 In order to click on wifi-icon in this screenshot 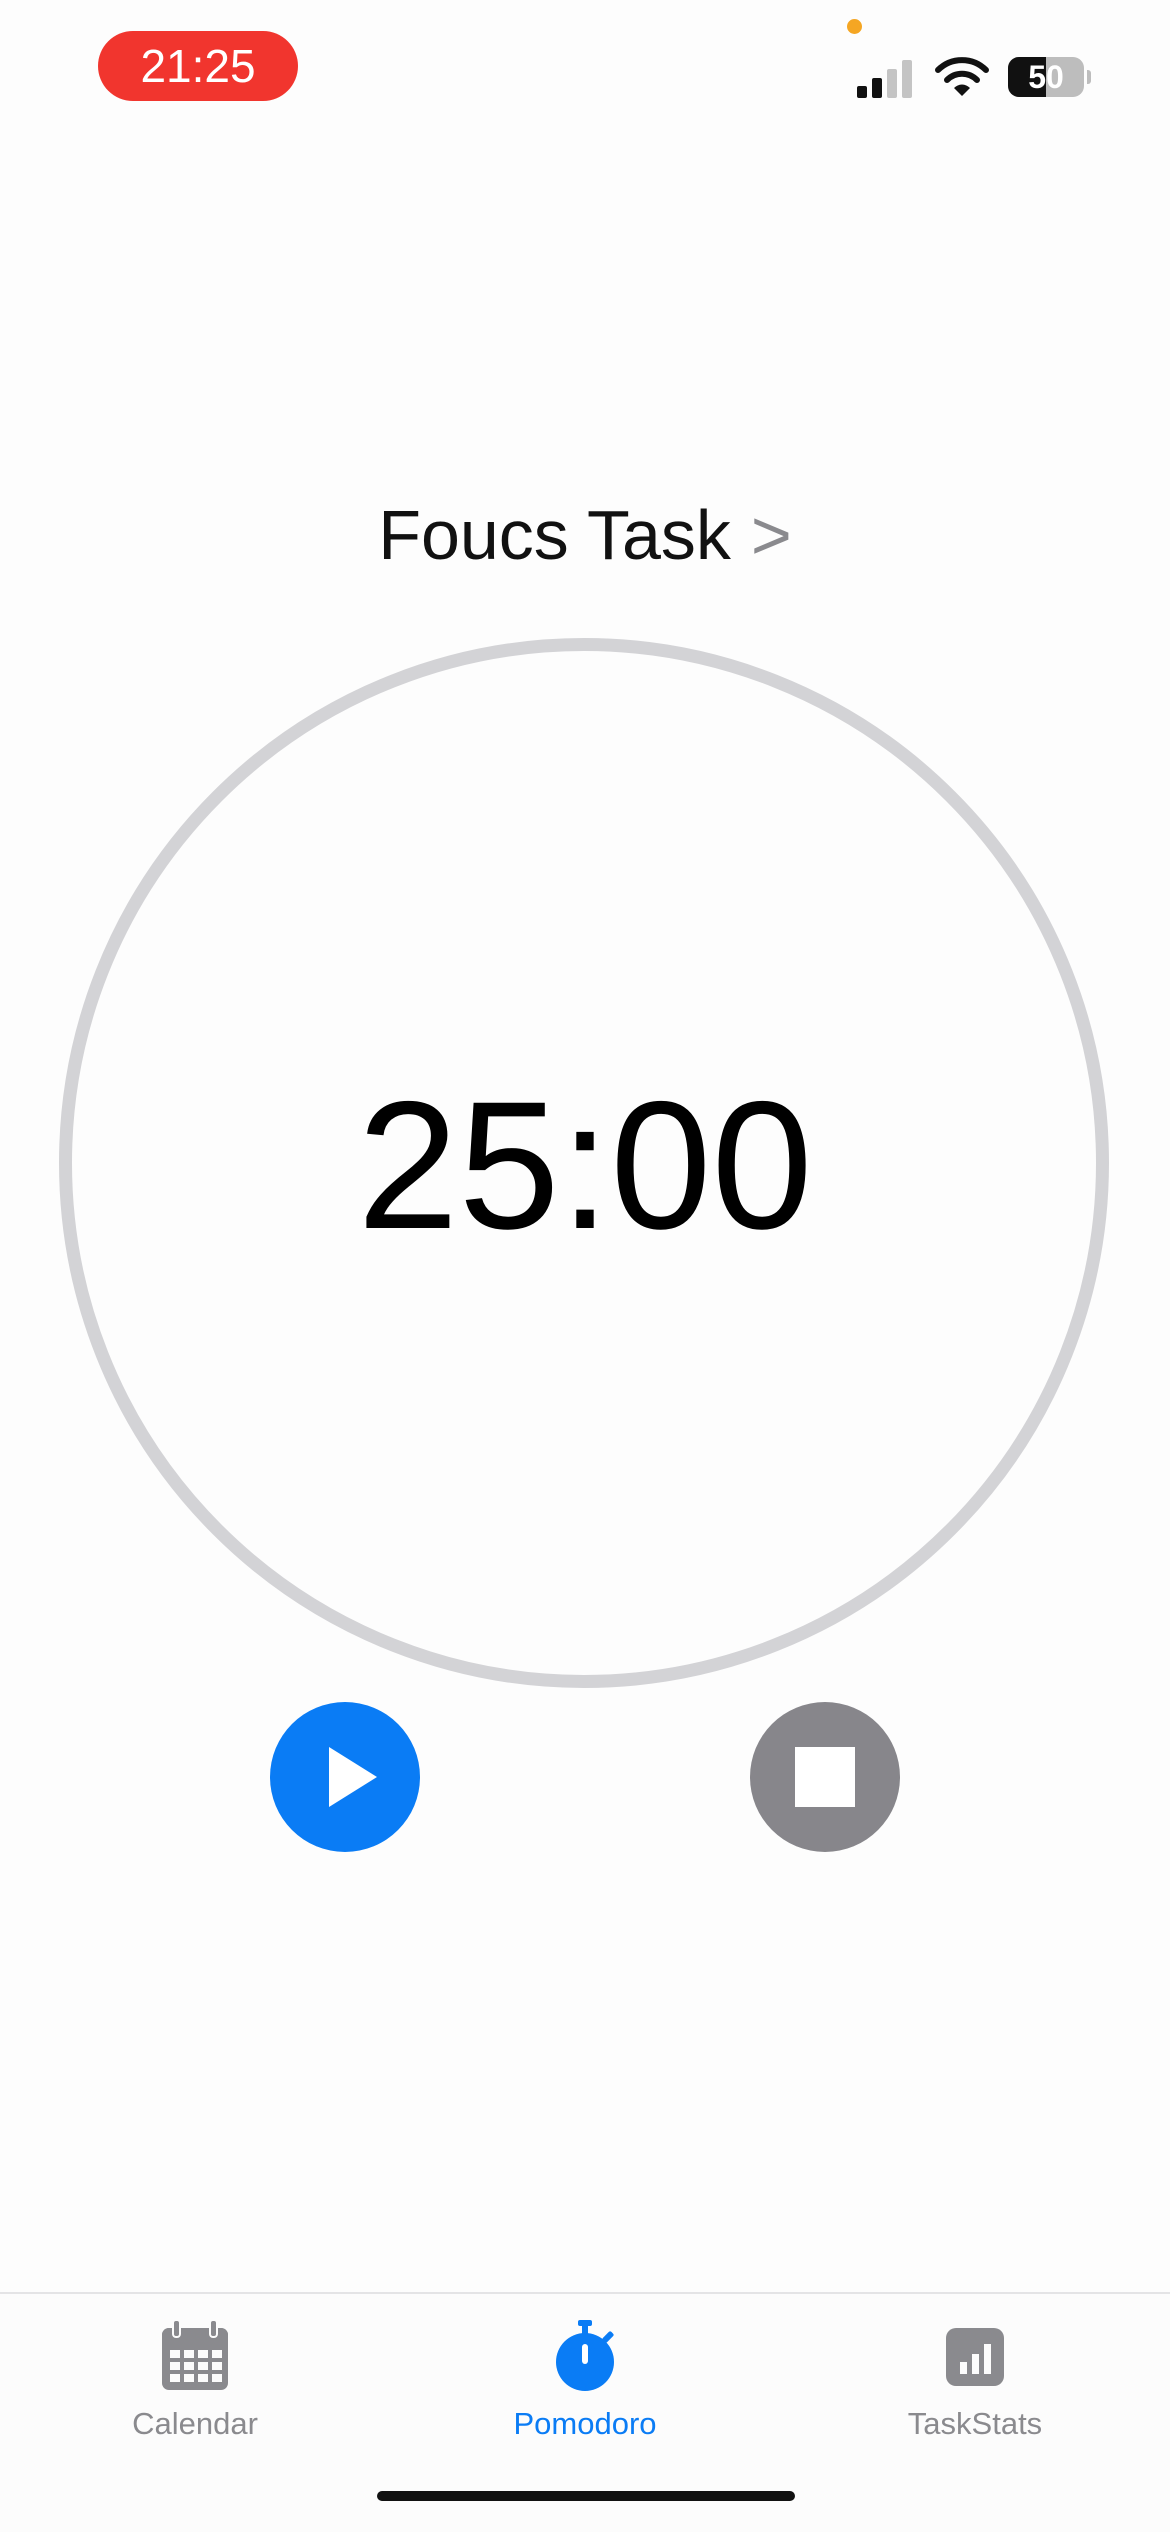, I will do `click(962, 76)`.